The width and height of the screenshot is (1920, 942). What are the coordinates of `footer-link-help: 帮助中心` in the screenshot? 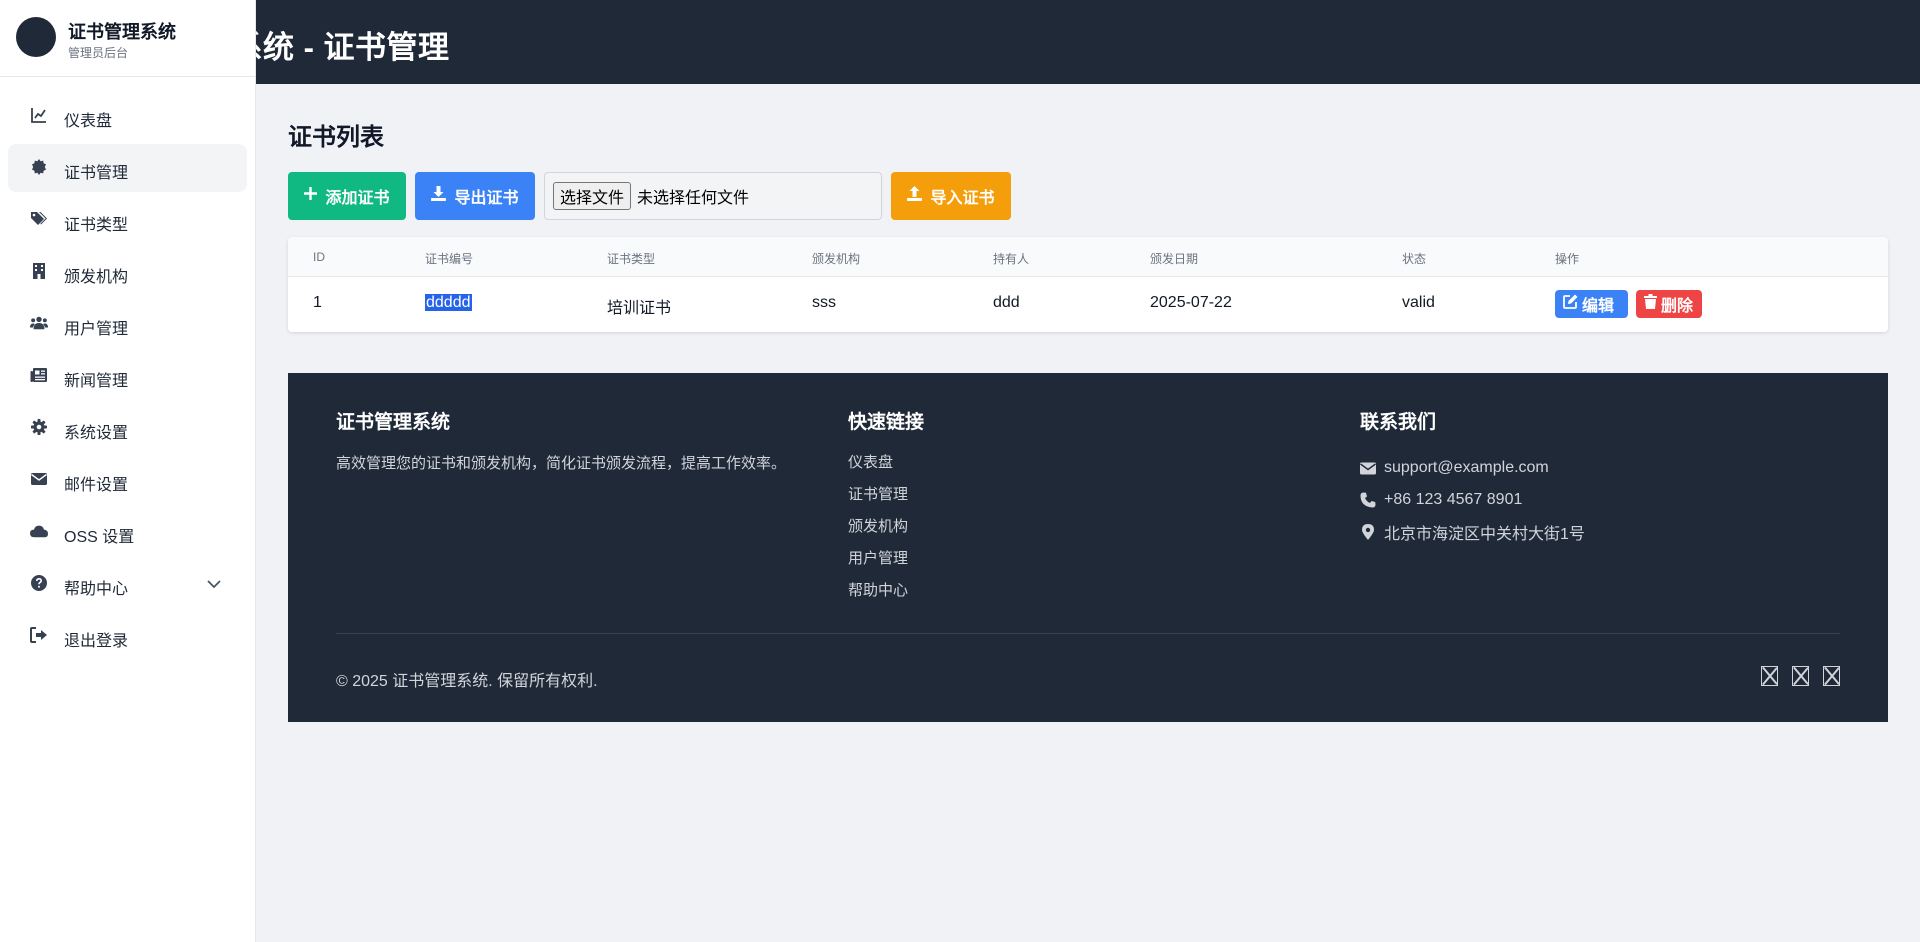 It's located at (886, 596).